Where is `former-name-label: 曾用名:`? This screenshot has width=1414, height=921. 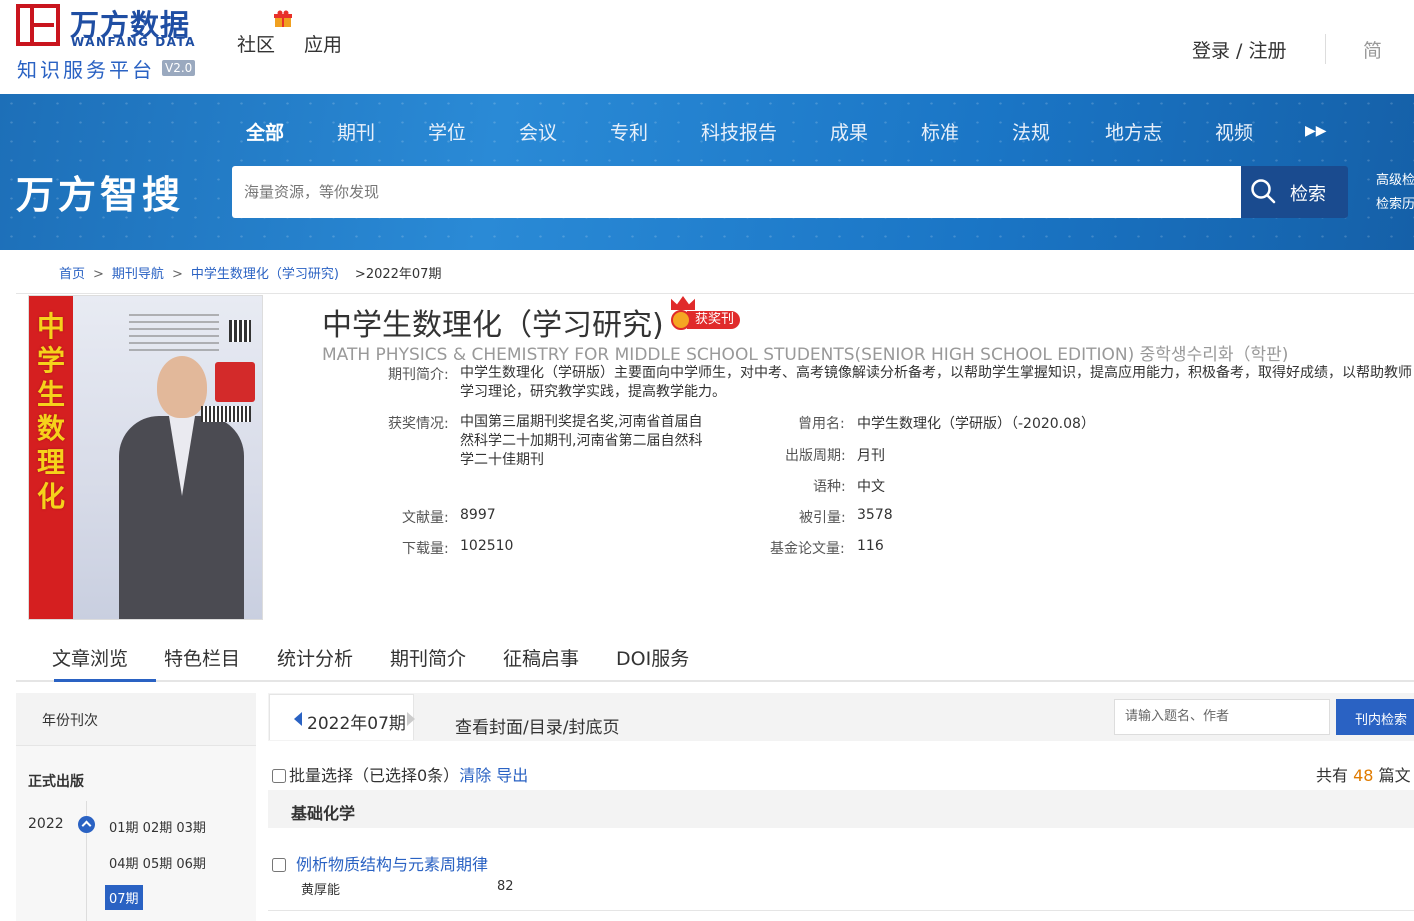
former-name-label: 曾用名: is located at coordinates (821, 424).